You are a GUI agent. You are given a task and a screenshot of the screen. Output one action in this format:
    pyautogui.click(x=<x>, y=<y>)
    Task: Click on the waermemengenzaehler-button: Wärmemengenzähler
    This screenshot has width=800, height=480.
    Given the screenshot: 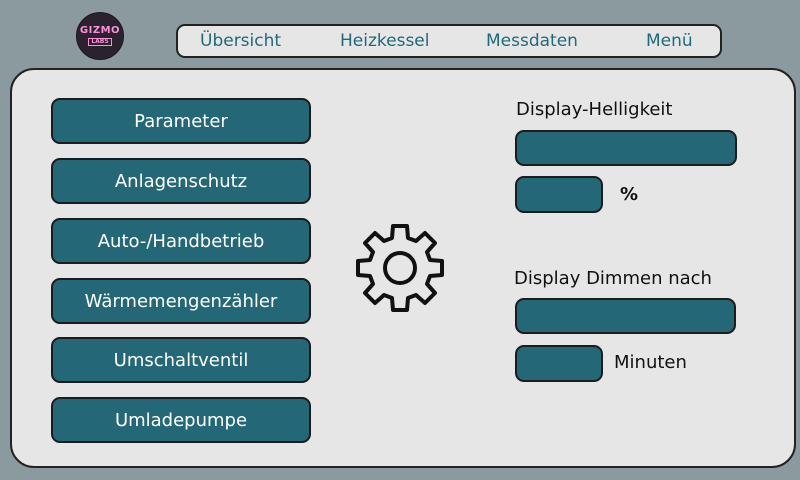 What is the action you would take?
    pyautogui.click(x=181, y=301)
    